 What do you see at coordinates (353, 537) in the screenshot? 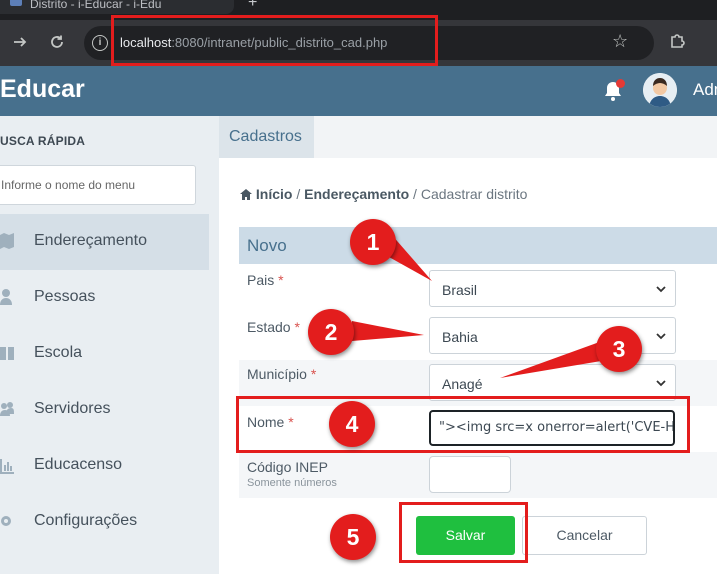
I see `step-badge-5: 5` at bounding box center [353, 537].